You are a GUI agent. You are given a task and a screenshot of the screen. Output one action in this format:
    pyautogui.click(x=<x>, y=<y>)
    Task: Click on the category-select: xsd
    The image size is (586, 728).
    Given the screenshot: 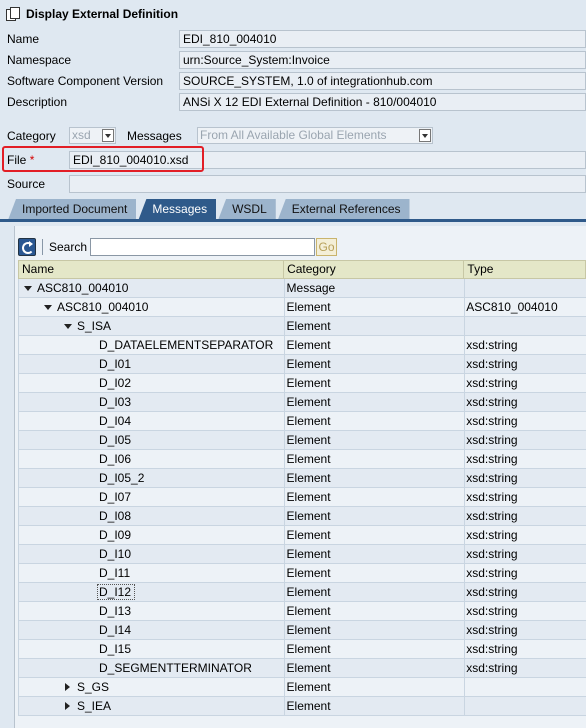 What is the action you would take?
    pyautogui.click(x=92, y=135)
    